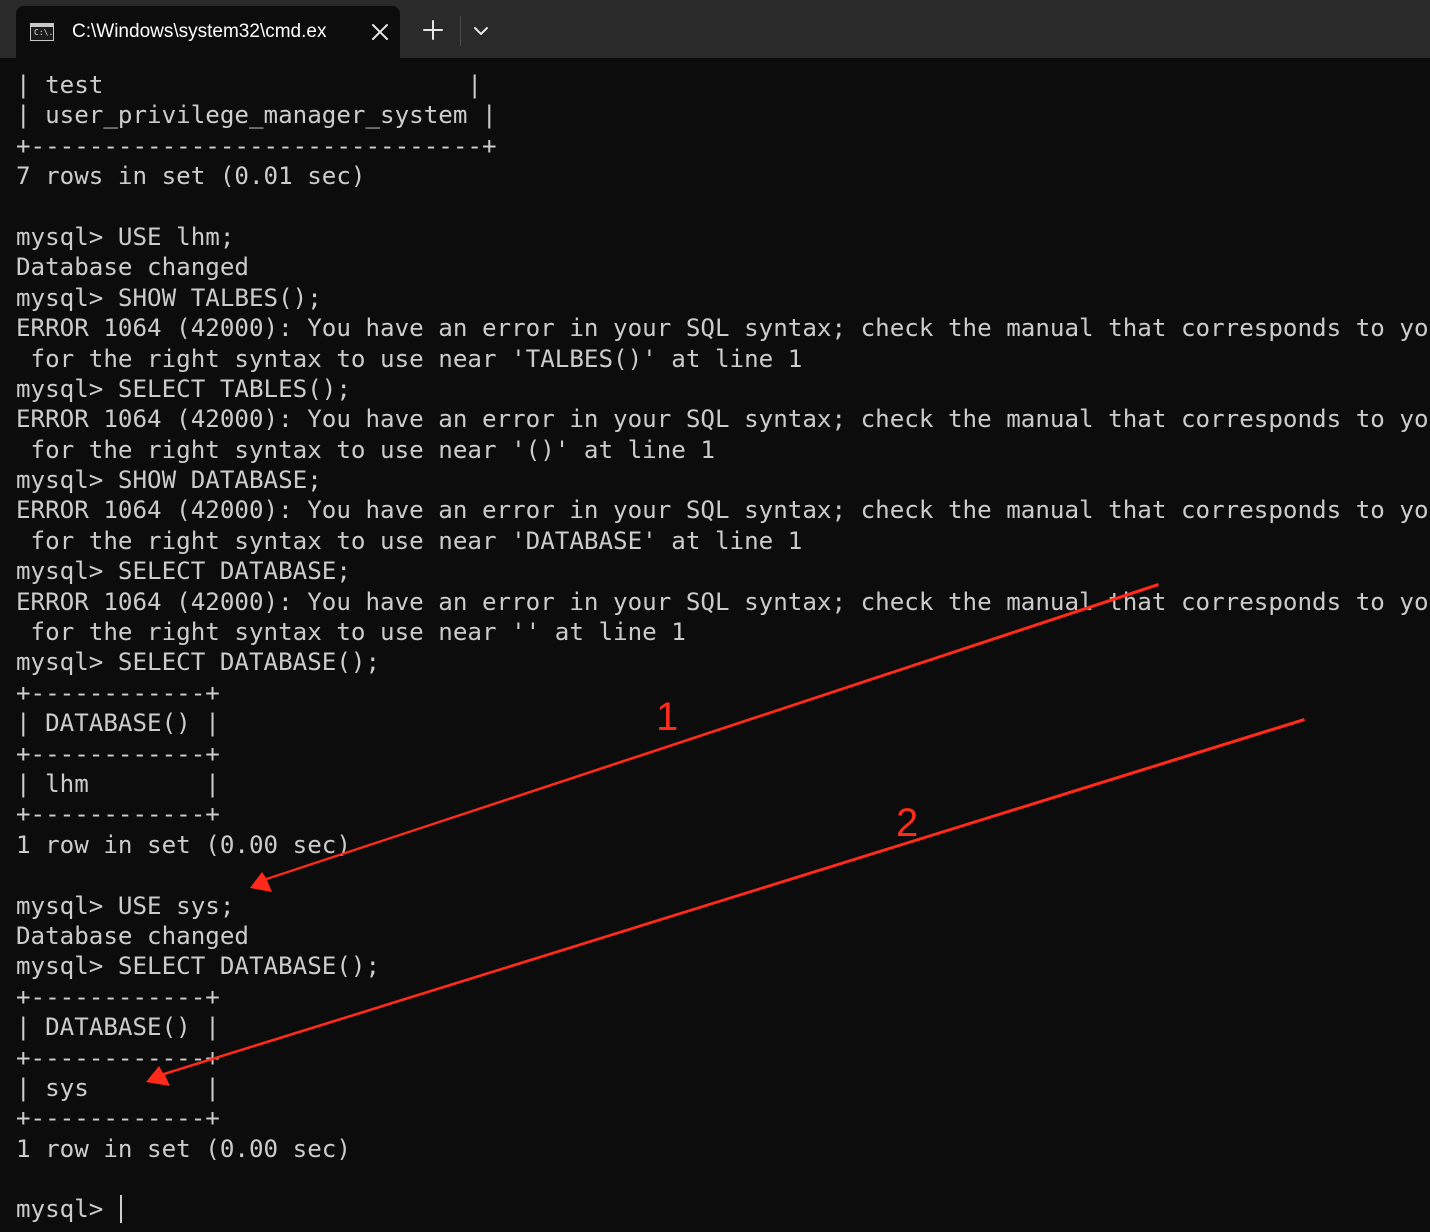 Image resolution: width=1430 pixels, height=1232 pixels. Describe the element at coordinates (199, 31) in the screenshot. I see `tab-title: C:\Windows\system32\cmd.ex` at that location.